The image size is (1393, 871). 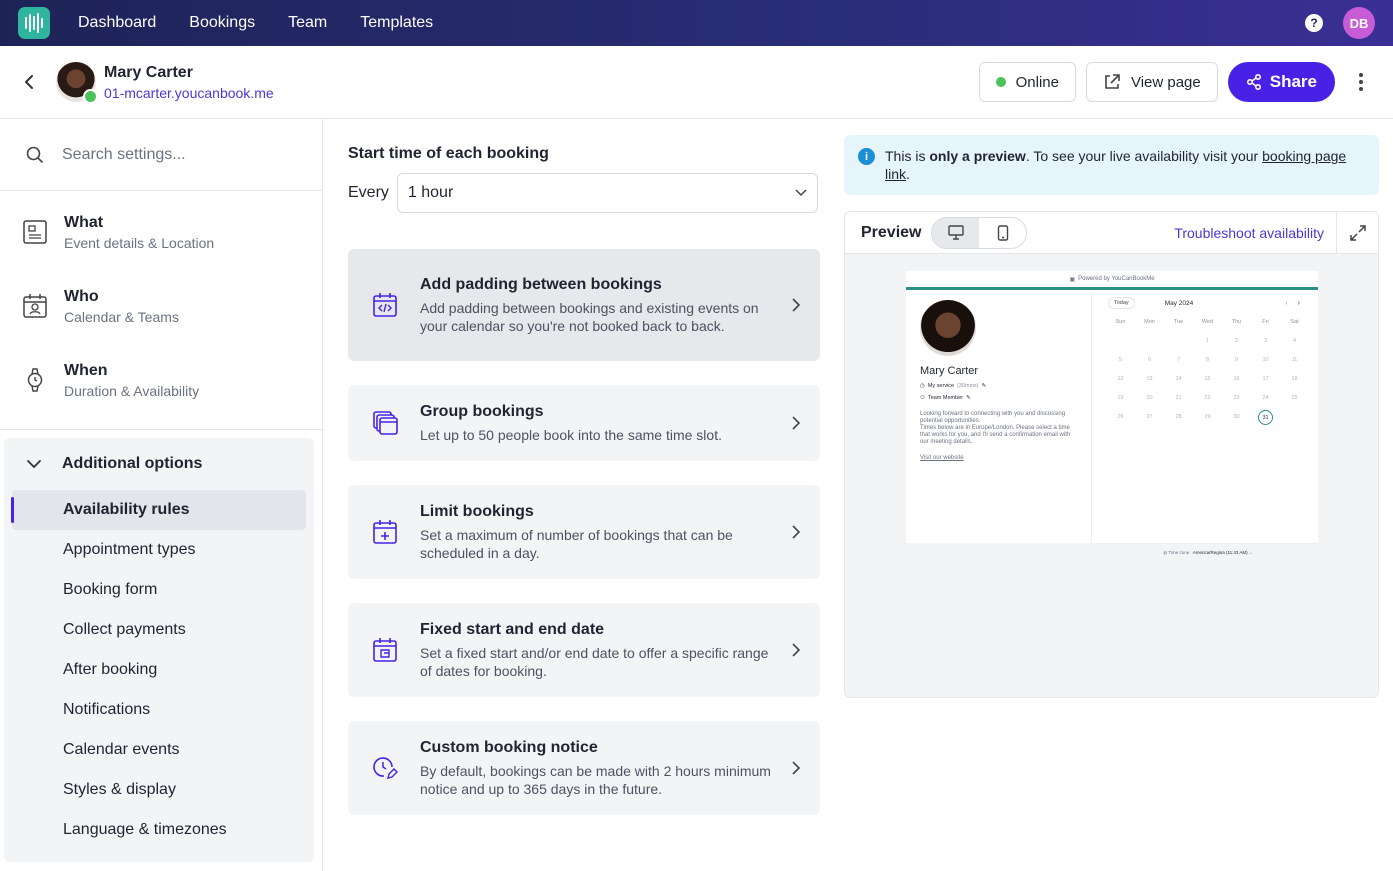 I want to click on question-circle-icon: ?, so click(x=1314, y=23).